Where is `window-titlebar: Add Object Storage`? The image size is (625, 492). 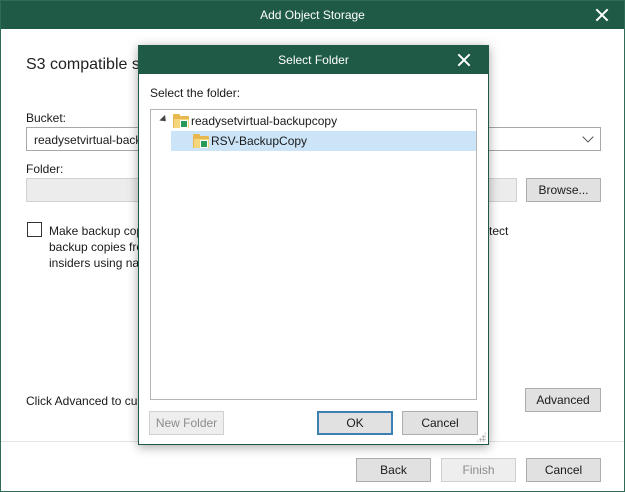
window-titlebar: Add Object Storage is located at coordinates (312, 15).